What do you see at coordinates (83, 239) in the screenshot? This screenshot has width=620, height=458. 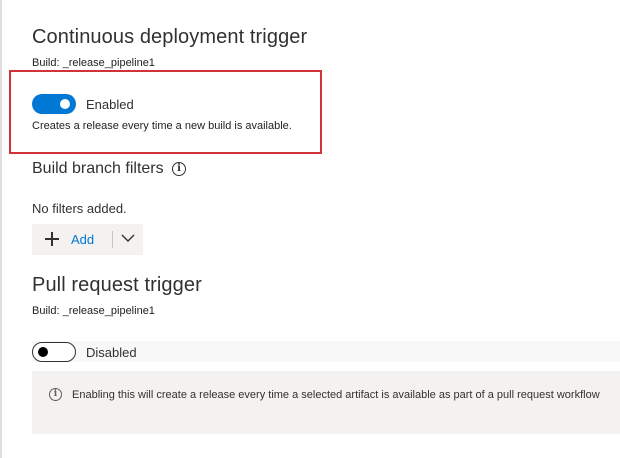 I see `add-filter-label: Add` at bounding box center [83, 239].